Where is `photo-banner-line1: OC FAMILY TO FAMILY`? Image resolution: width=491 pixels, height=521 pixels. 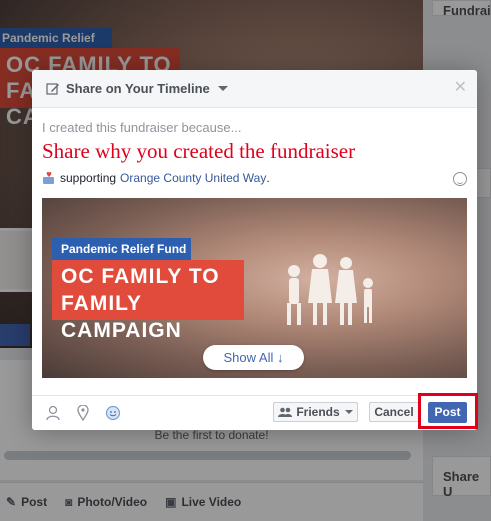
photo-banner-line1: OC FAMILY TO FAMILY is located at coordinates (140, 290).